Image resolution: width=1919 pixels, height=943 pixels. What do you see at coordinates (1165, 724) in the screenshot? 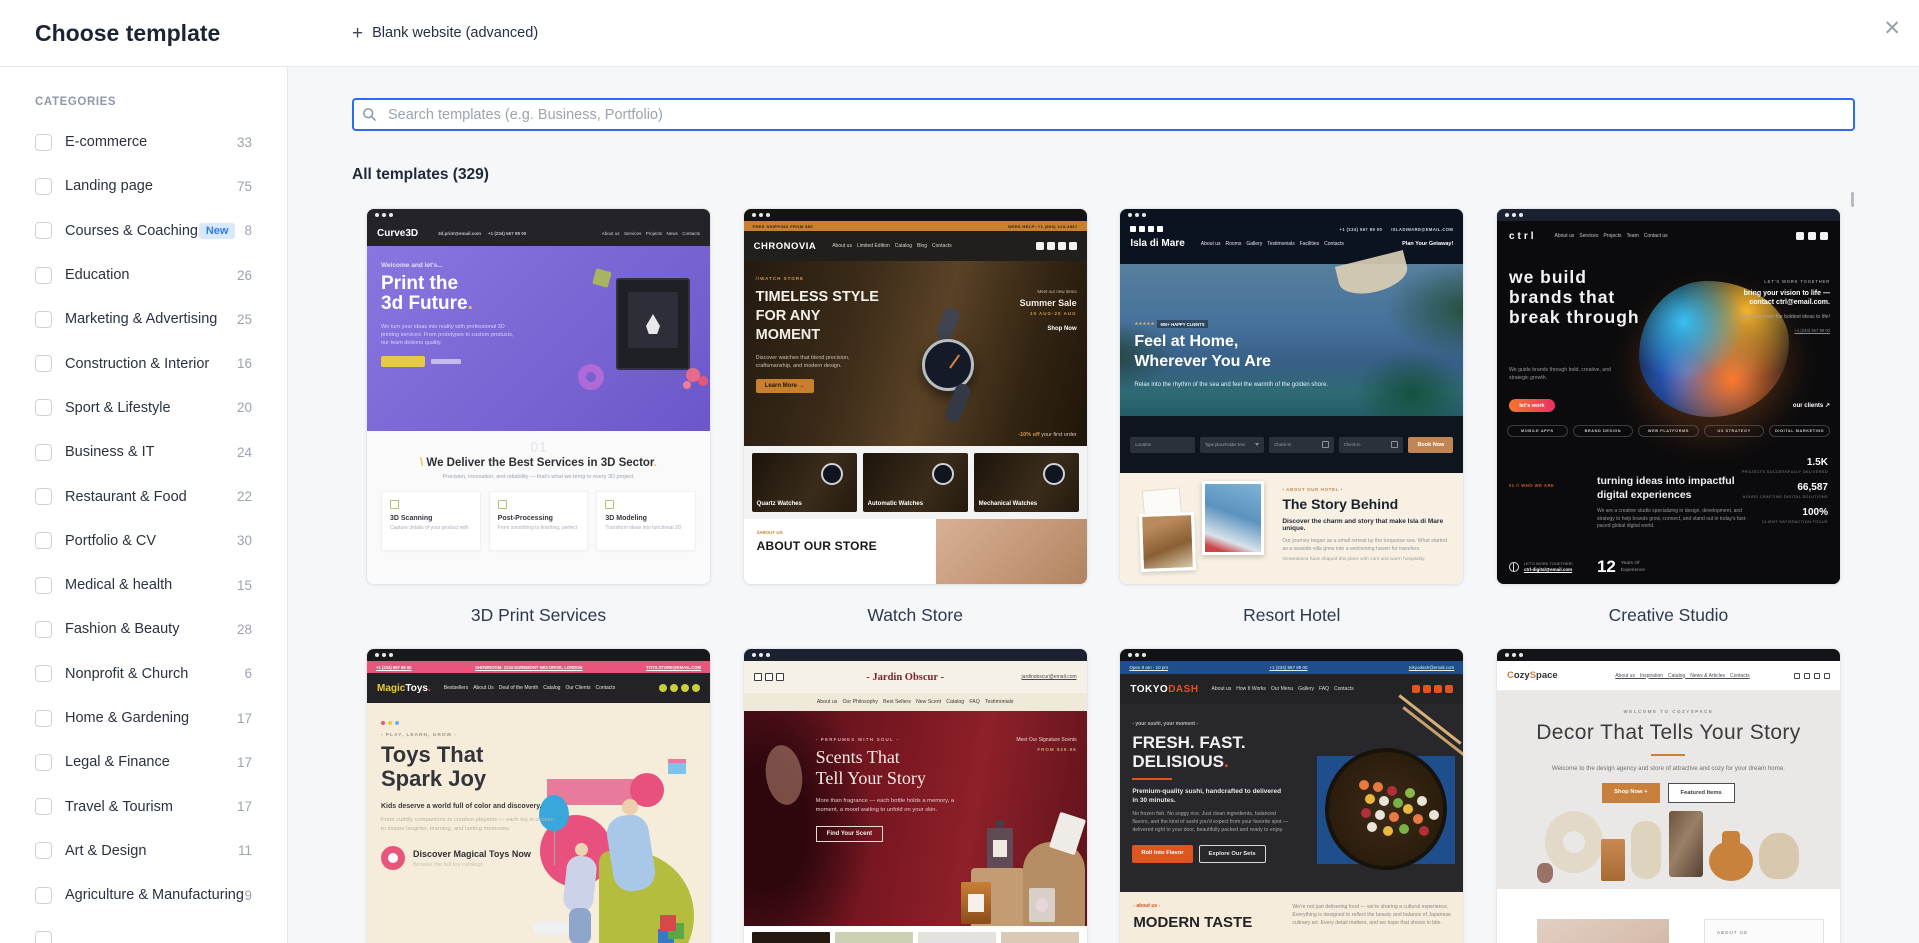
I see `preview-kicker: - your sushi, your moment -` at bounding box center [1165, 724].